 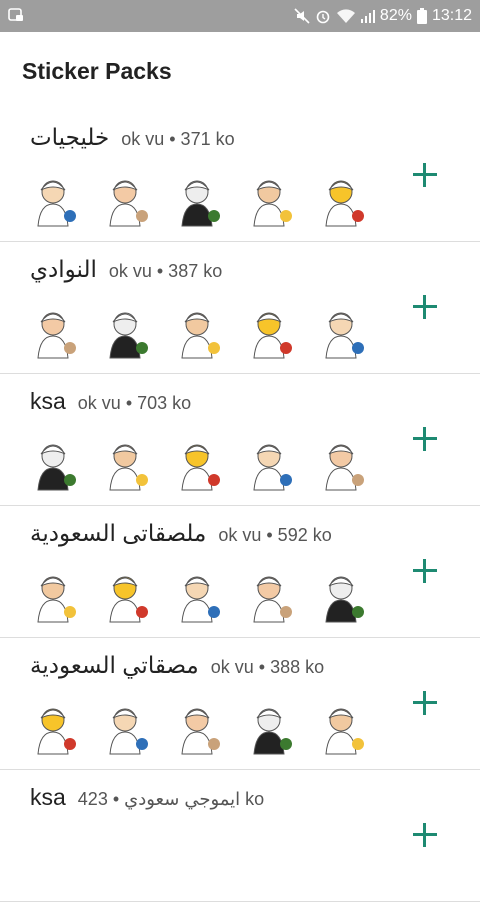 I want to click on sticker-pack-row: مصقاتي السعودية ok vu • 388 ko, so click(x=240, y=704).